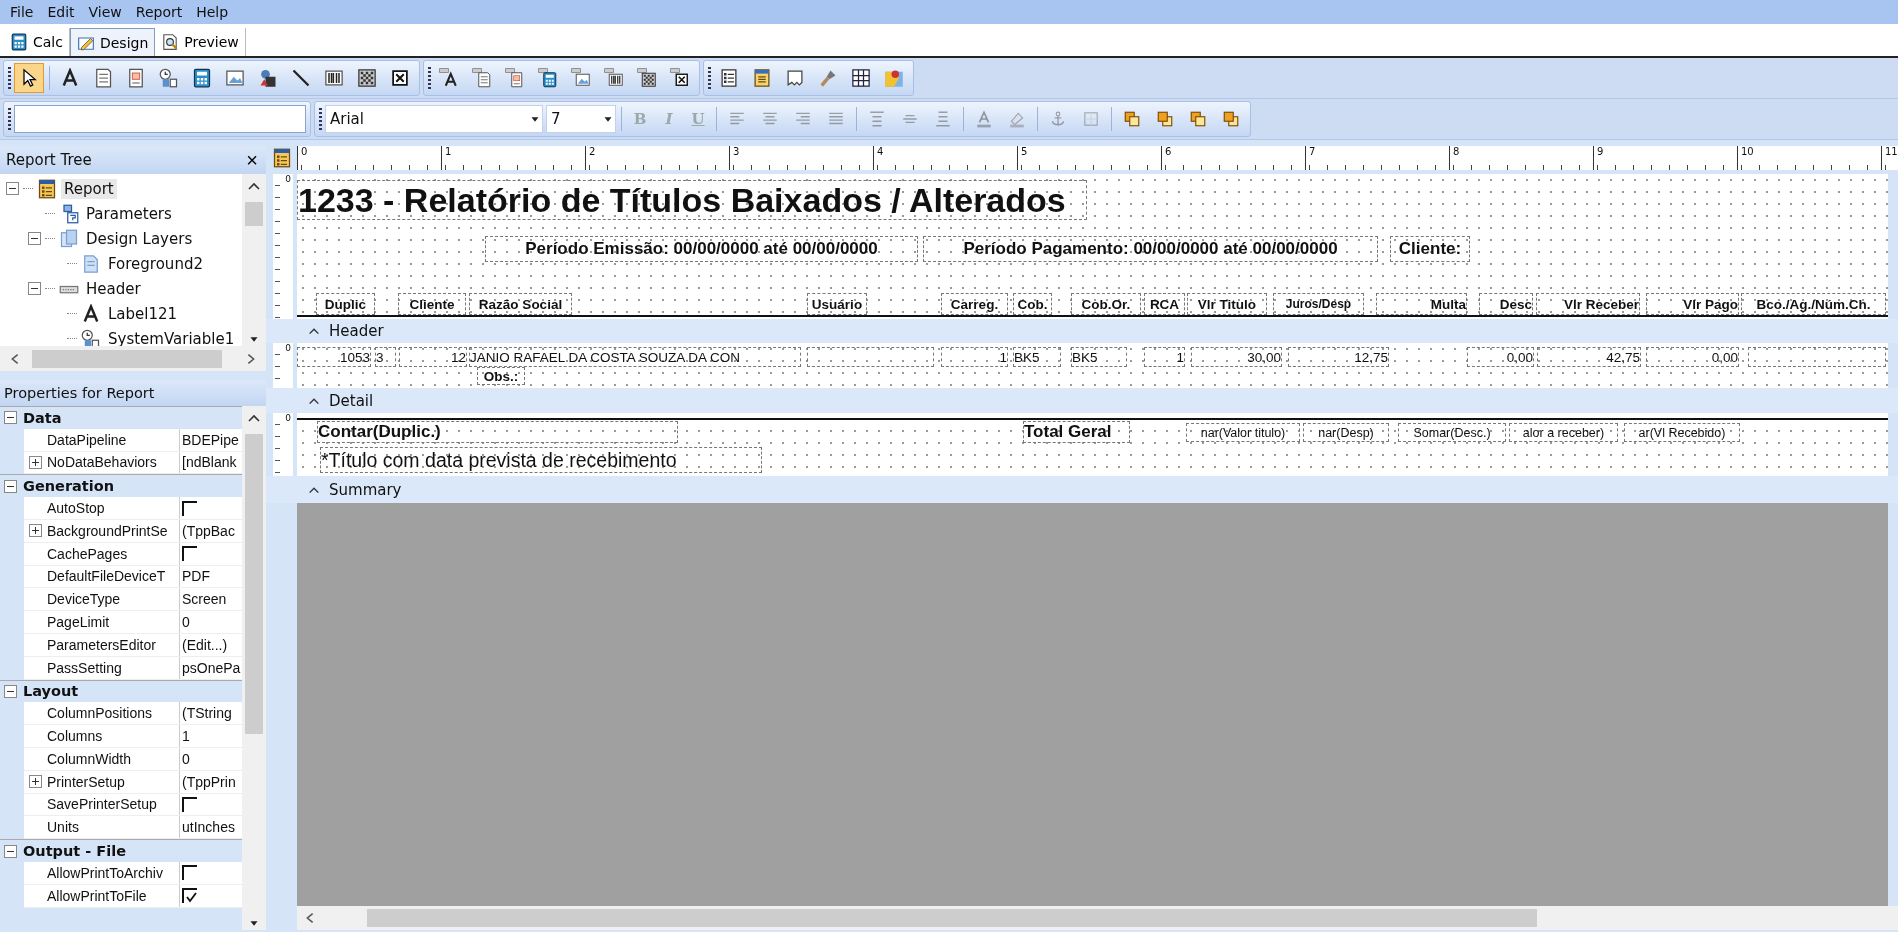 The width and height of the screenshot is (1898, 932). Describe the element at coordinates (1563, 432) in the screenshot. I see `calc-field: alor a receber)` at that location.